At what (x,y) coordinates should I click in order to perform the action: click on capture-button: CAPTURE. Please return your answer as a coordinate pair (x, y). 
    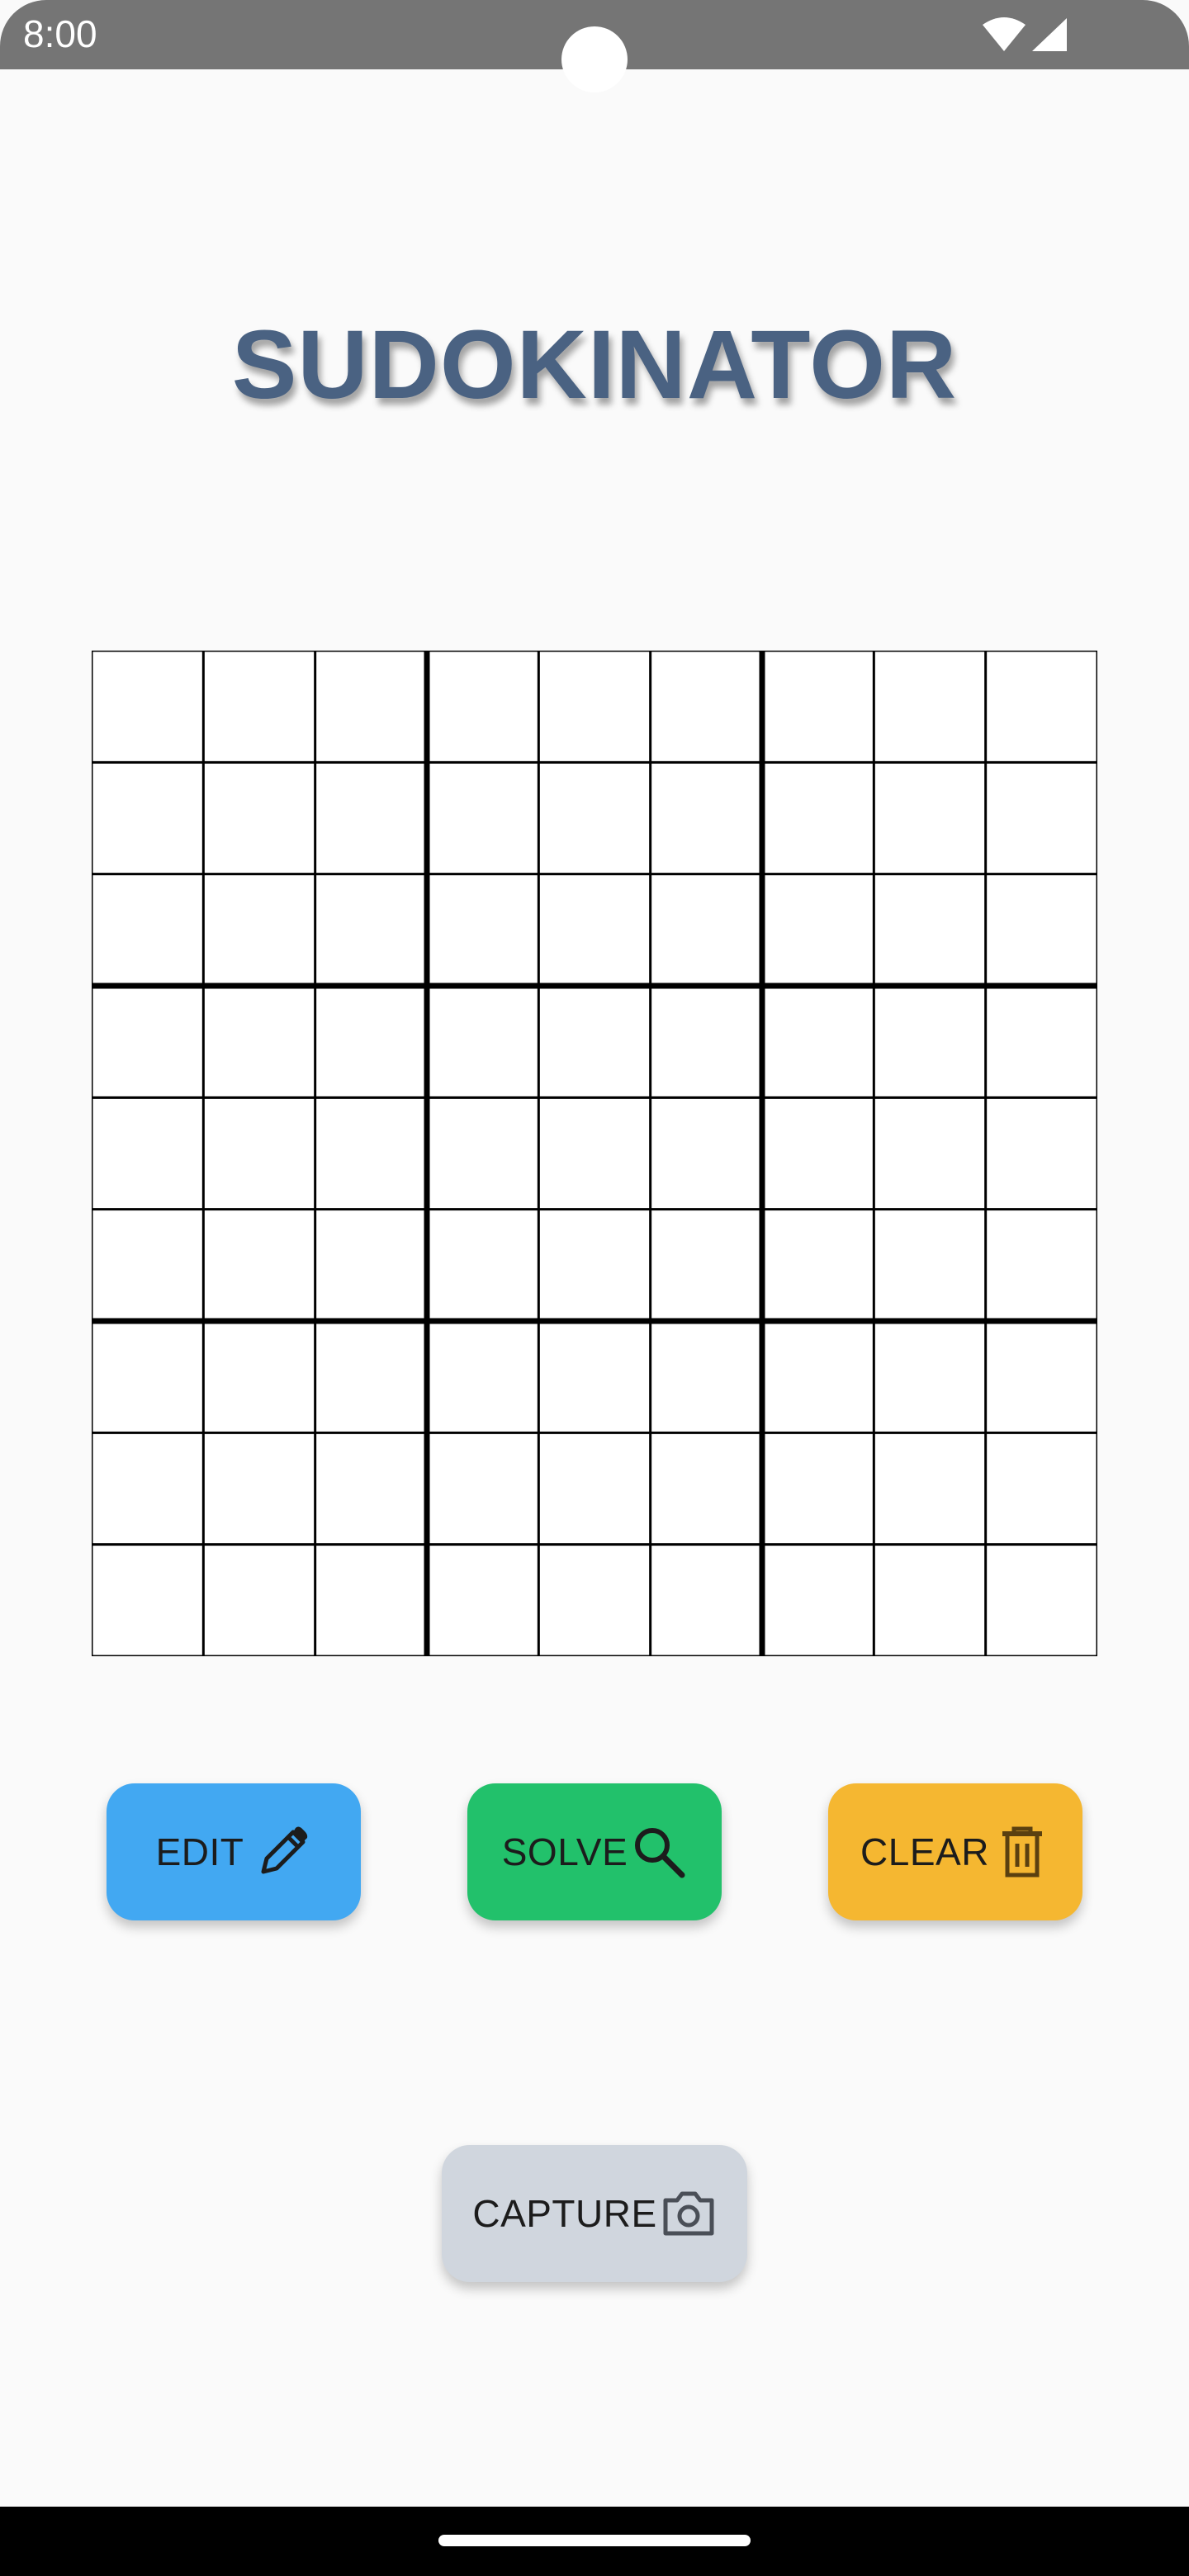
    Looking at the image, I should click on (594, 2213).